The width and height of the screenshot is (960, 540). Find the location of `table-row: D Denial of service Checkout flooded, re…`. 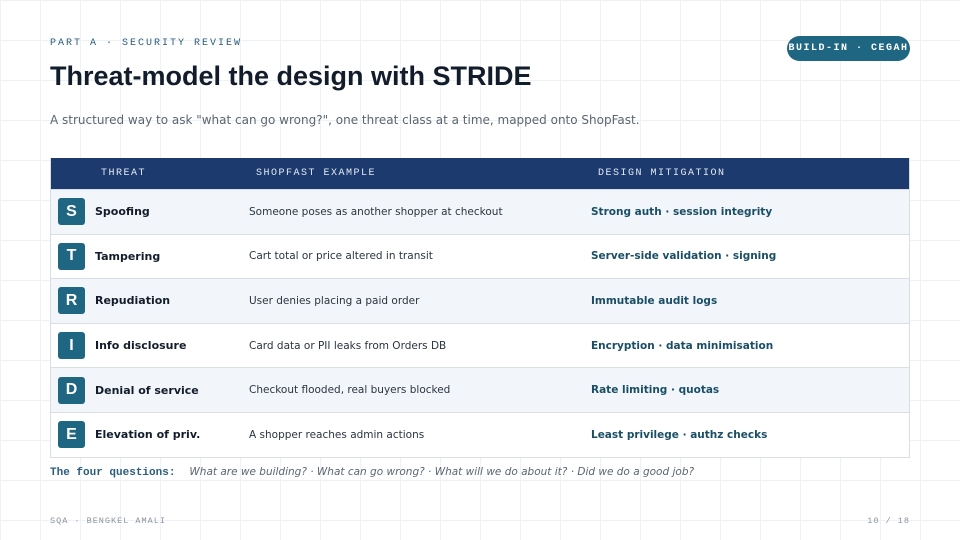

table-row: D Denial of service Checkout flooded, re… is located at coordinates (480, 389).